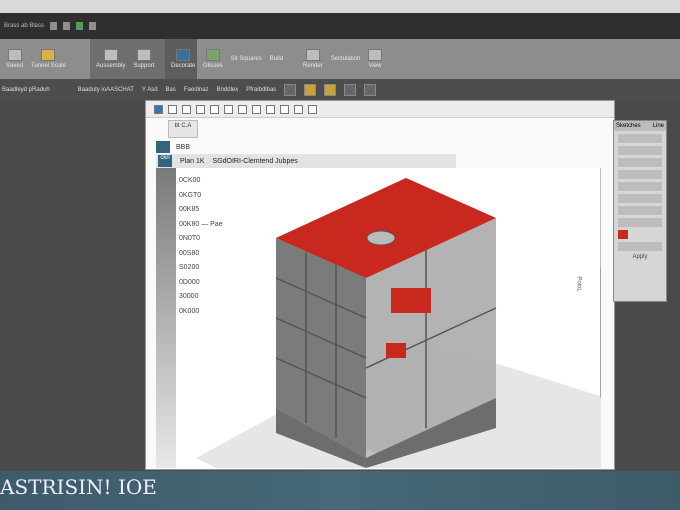 The image size is (680, 510). I want to click on red-bracket, so click(396, 350).